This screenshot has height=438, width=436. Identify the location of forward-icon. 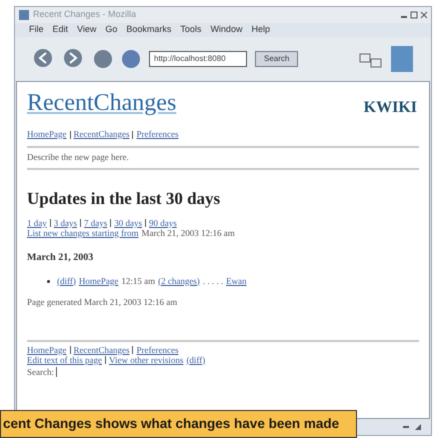
(74, 59).